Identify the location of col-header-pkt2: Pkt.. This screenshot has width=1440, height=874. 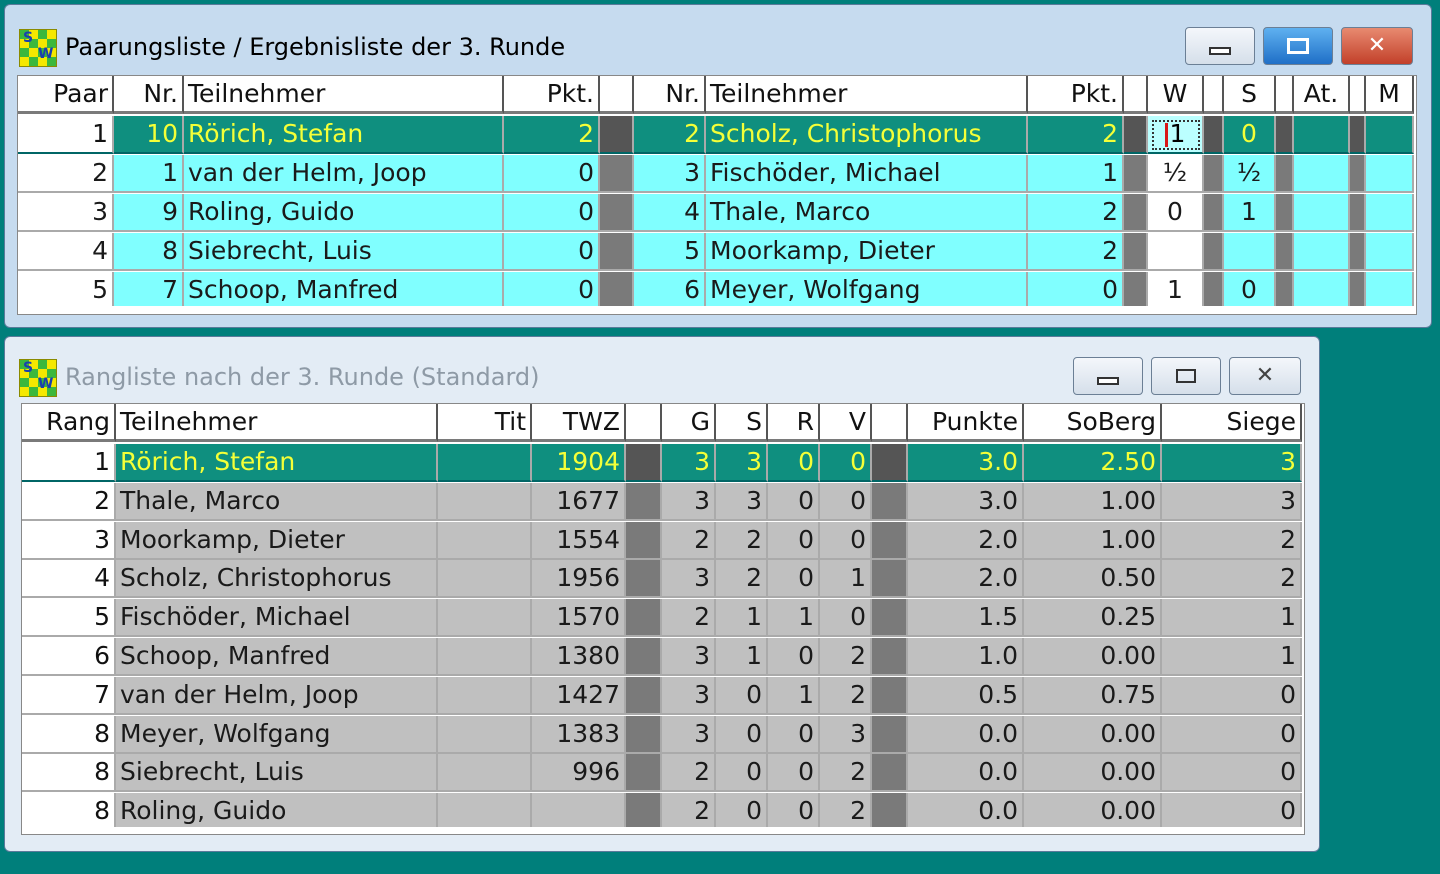
(1076, 95).